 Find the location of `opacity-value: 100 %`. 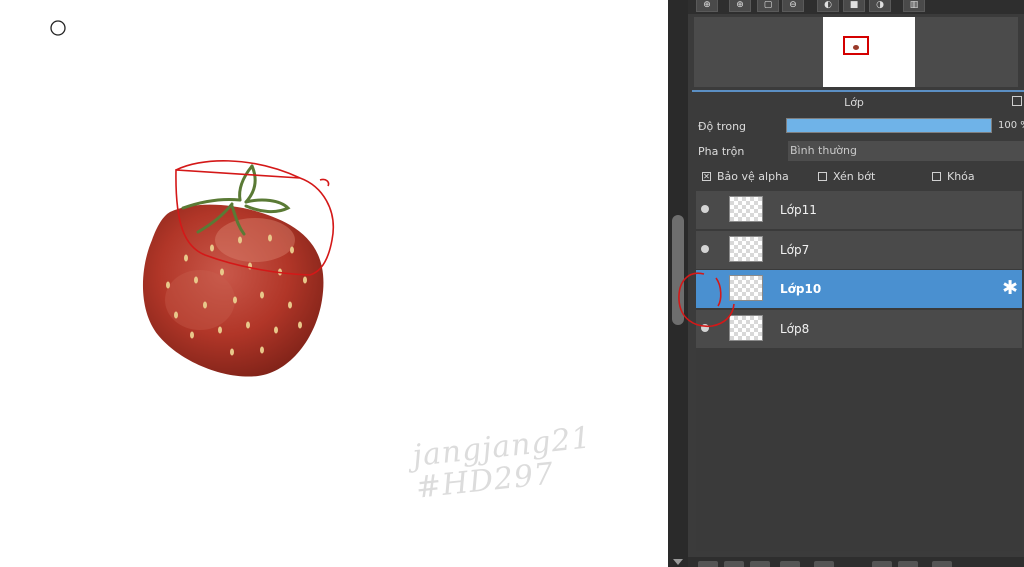

opacity-value: 100 % is located at coordinates (1011, 125).